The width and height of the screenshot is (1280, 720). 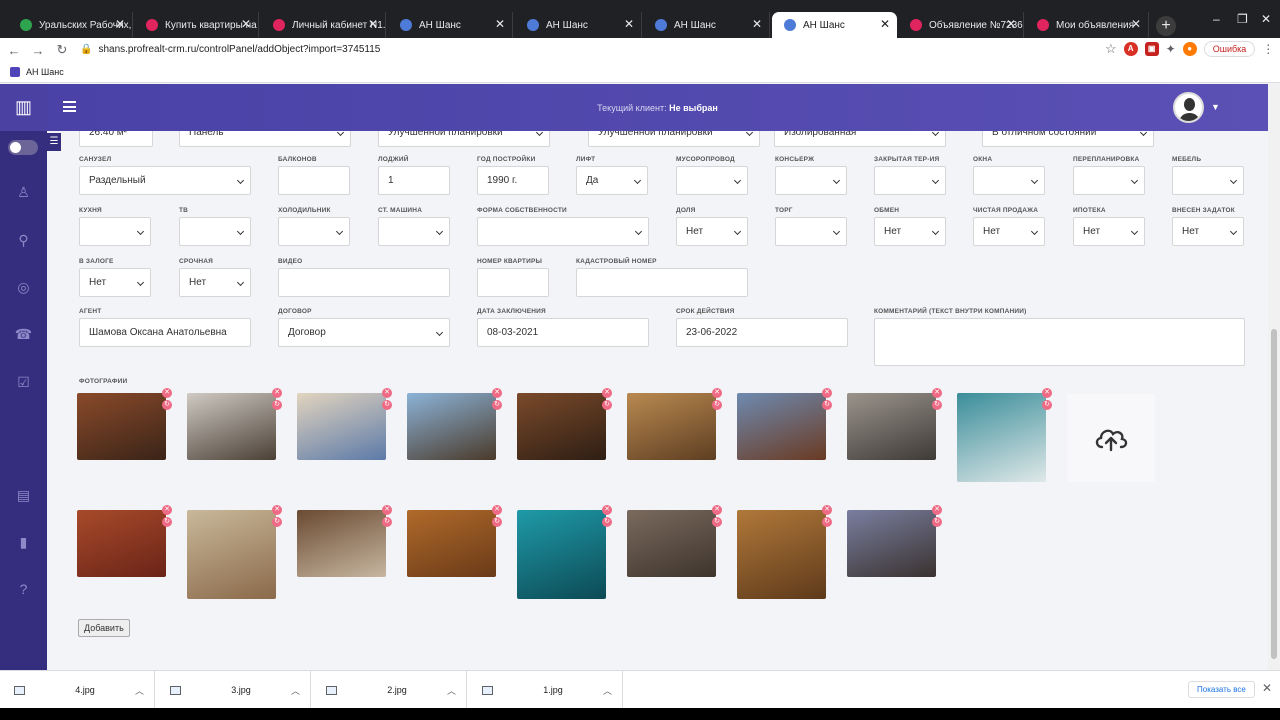 What do you see at coordinates (104, 628) in the screenshot?
I see `add-button: Добавить` at bounding box center [104, 628].